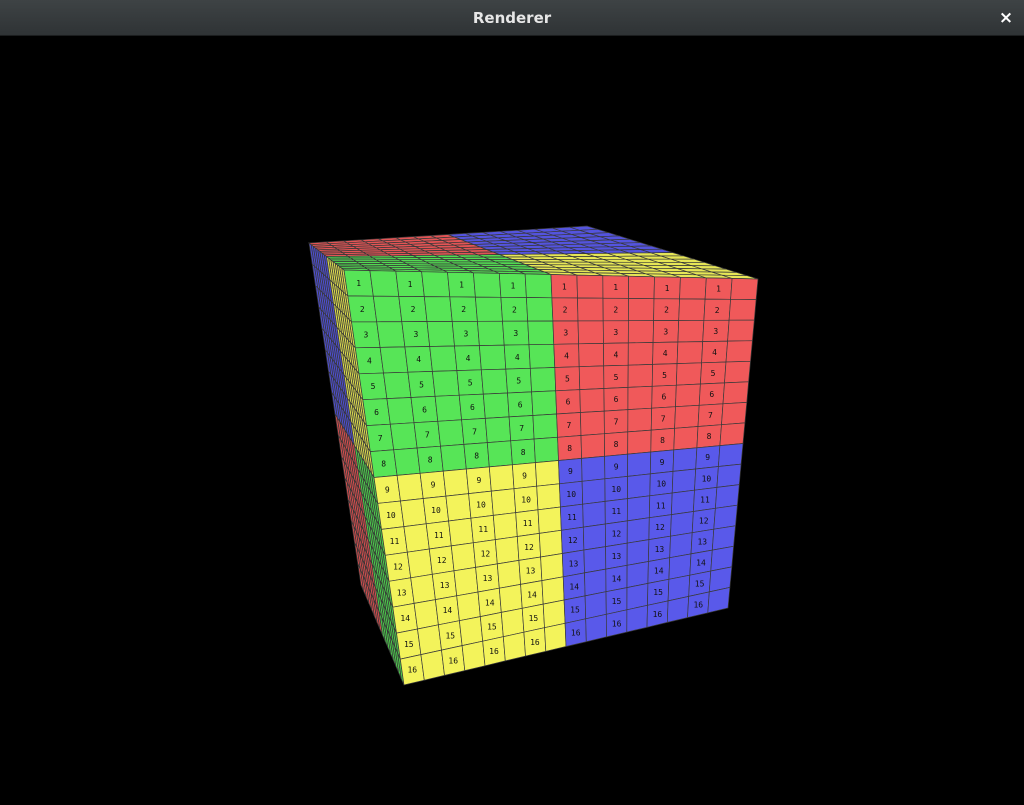 The width and height of the screenshot is (1024, 805). What do you see at coordinates (409, 644) in the screenshot?
I see `cell-number-label: 15` at bounding box center [409, 644].